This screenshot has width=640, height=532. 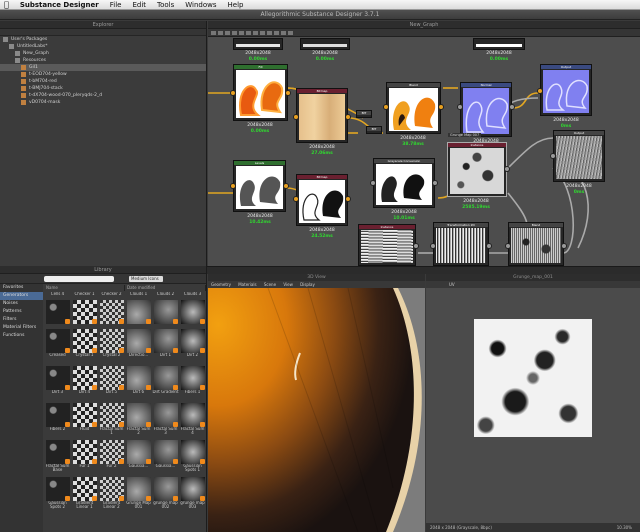 What do you see at coordinates (21, 320) in the screenshot?
I see `library-category: Filters` at bounding box center [21, 320].